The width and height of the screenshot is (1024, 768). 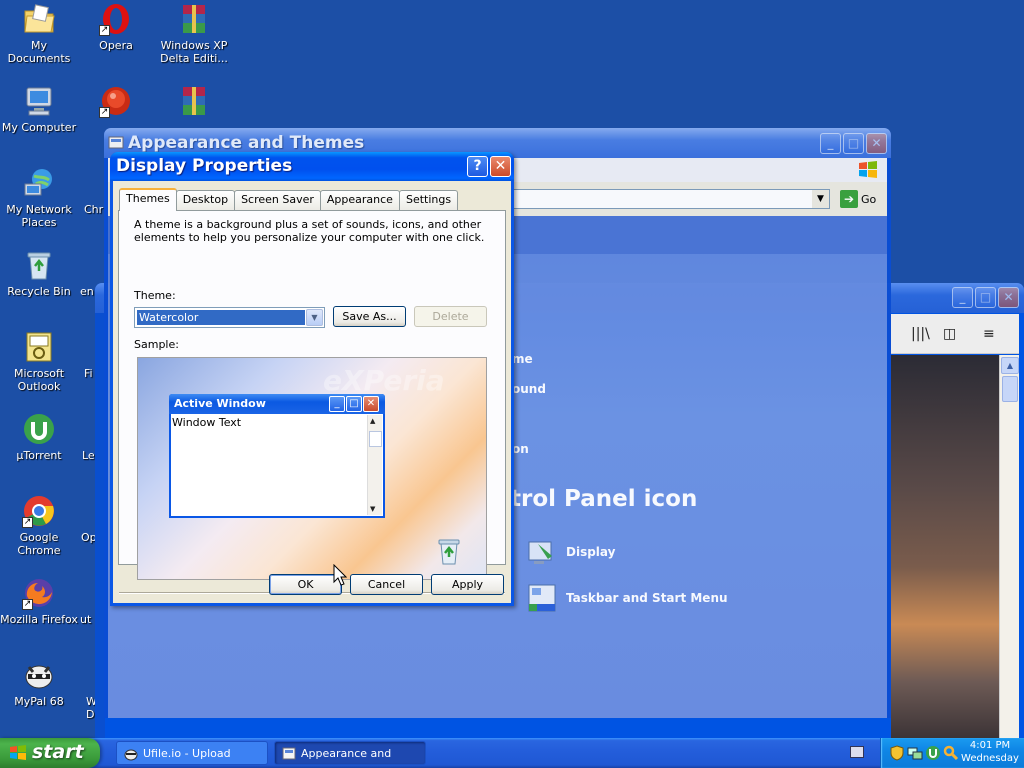 What do you see at coordinates (58, 752) in the screenshot?
I see `start-label: start` at bounding box center [58, 752].